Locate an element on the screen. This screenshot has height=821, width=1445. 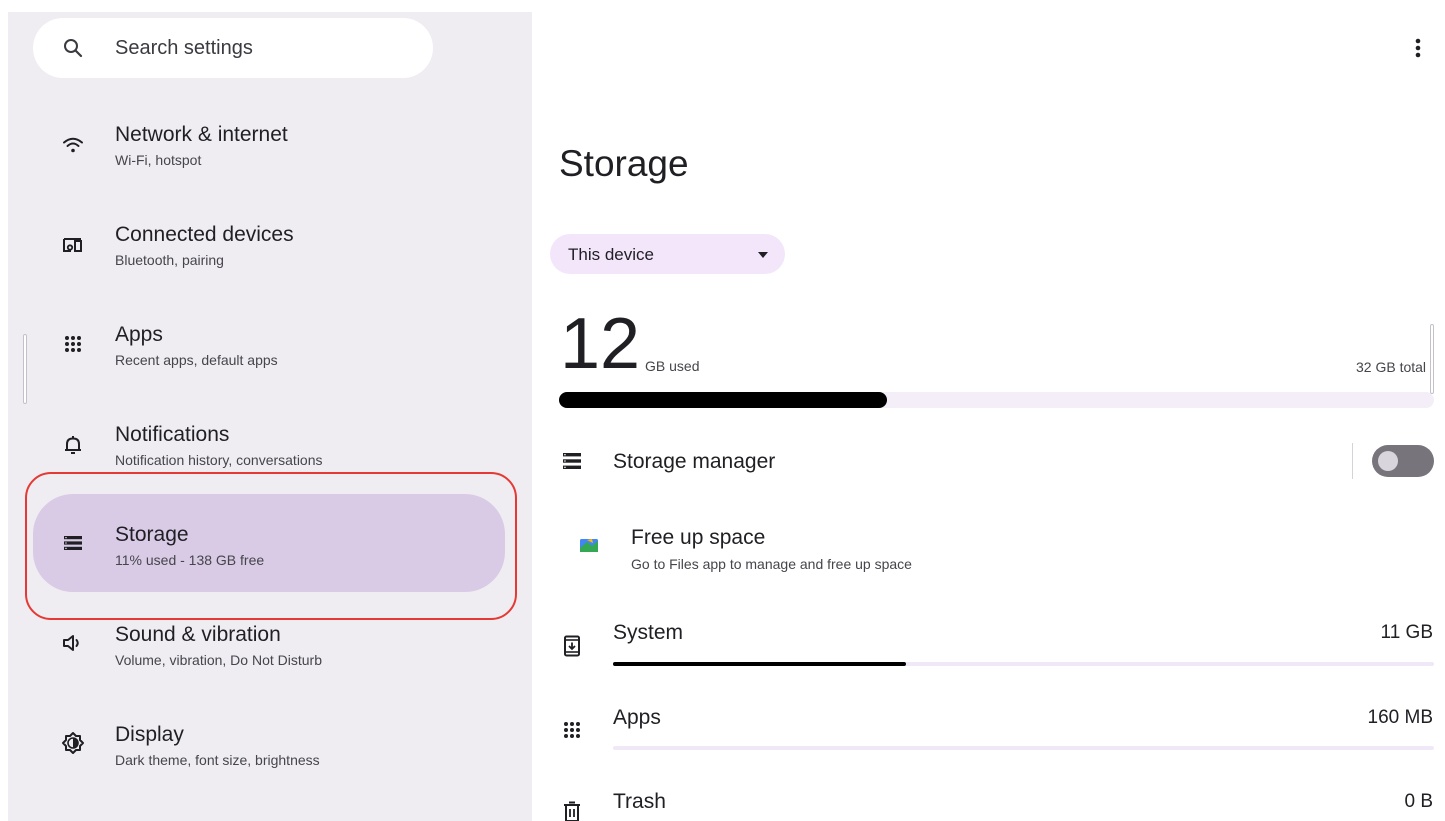
nav-subtitle: Bluetooth, pairing is located at coordinates (169, 260).